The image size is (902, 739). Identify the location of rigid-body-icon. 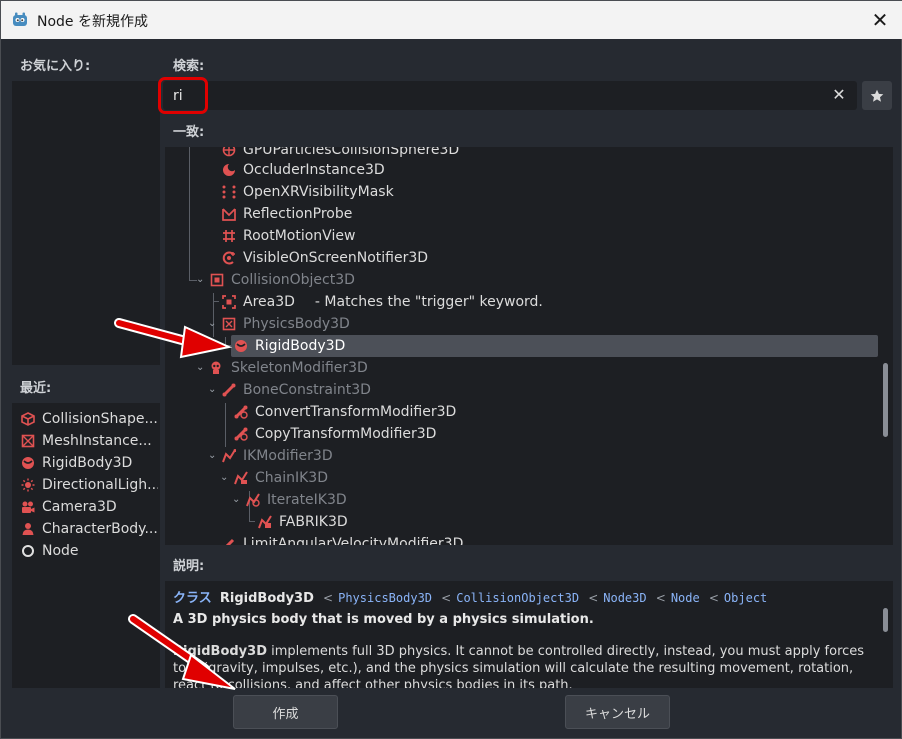
(241, 346).